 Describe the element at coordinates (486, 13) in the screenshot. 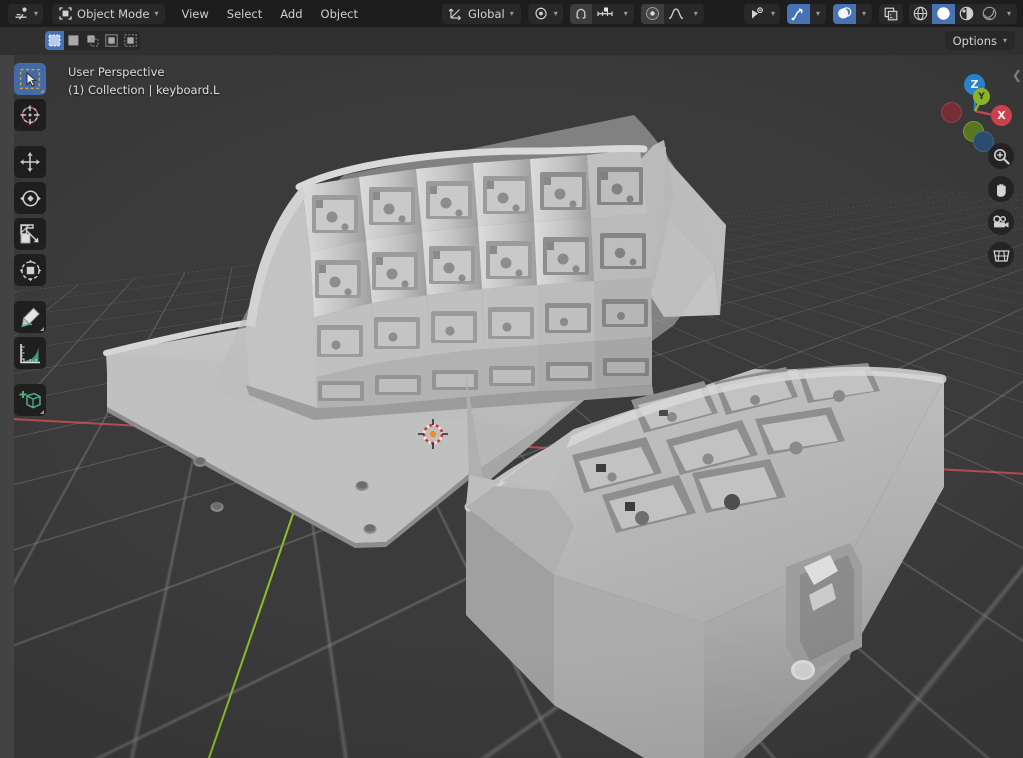

I see `transform-orientation-label: Global` at that location.